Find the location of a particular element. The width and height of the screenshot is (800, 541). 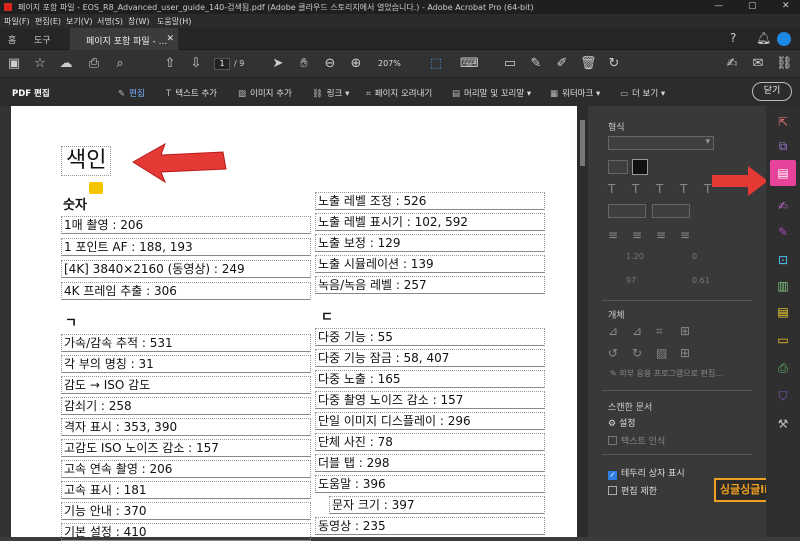

rotate-left-icon: ↺ is located at coordinates (613, 353).